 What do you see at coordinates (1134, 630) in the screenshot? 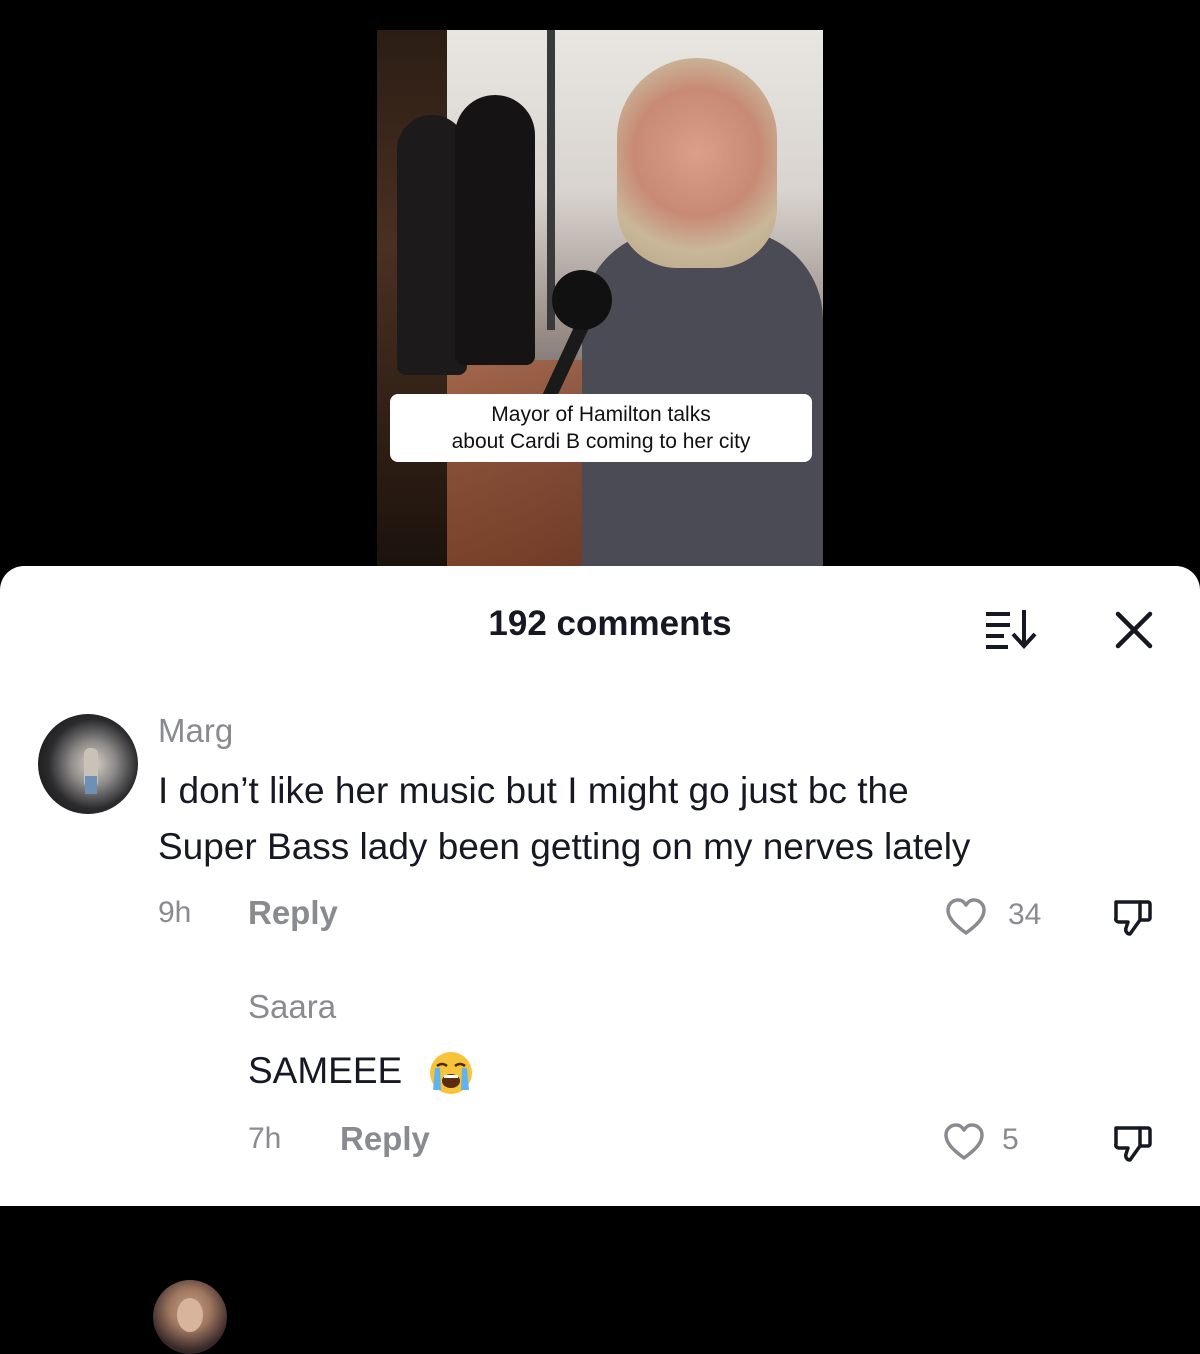
I see `close-icon` at bounding box center [1134, 630].